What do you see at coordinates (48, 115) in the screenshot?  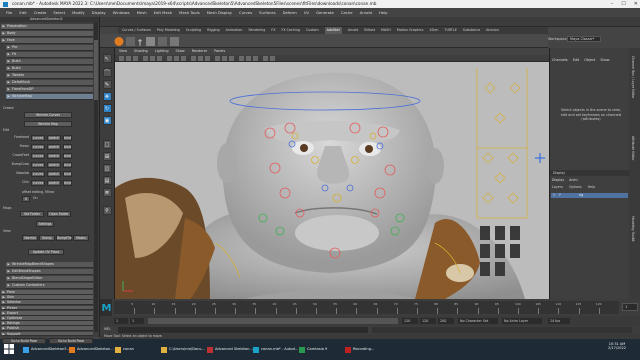 I see `wrinkle-curves-button: Wrinkle Curves` at bounding box center [48, 115].